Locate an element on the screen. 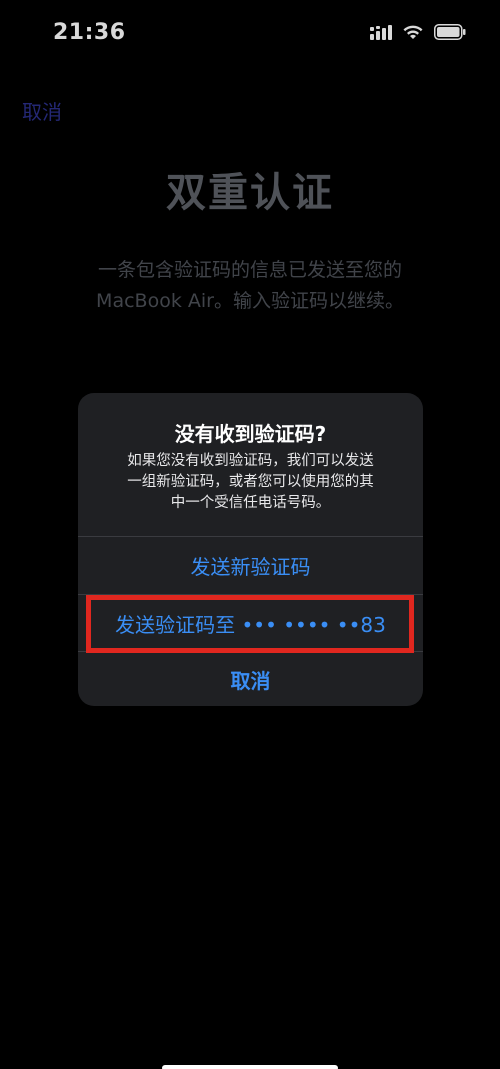 The height and width of the screenshot is (1069, 500). alert-message-line: 如果您没有收到验证码，我们可以发送 is located at coordinates (250, 461).